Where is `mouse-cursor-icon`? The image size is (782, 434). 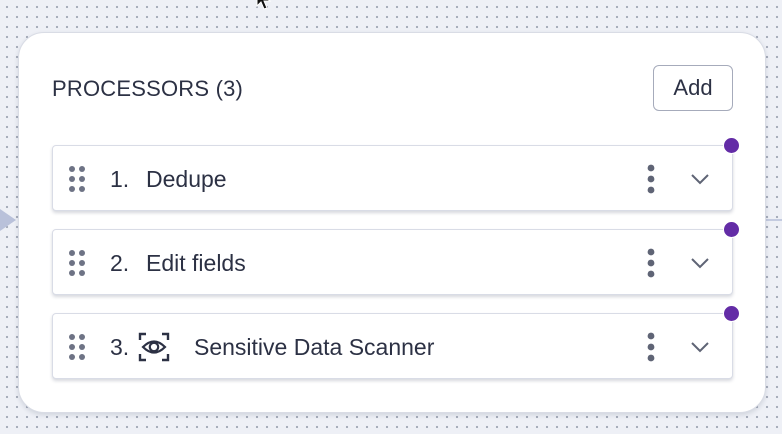 mouse-cursor-icon is located at coordinates (264, 5).